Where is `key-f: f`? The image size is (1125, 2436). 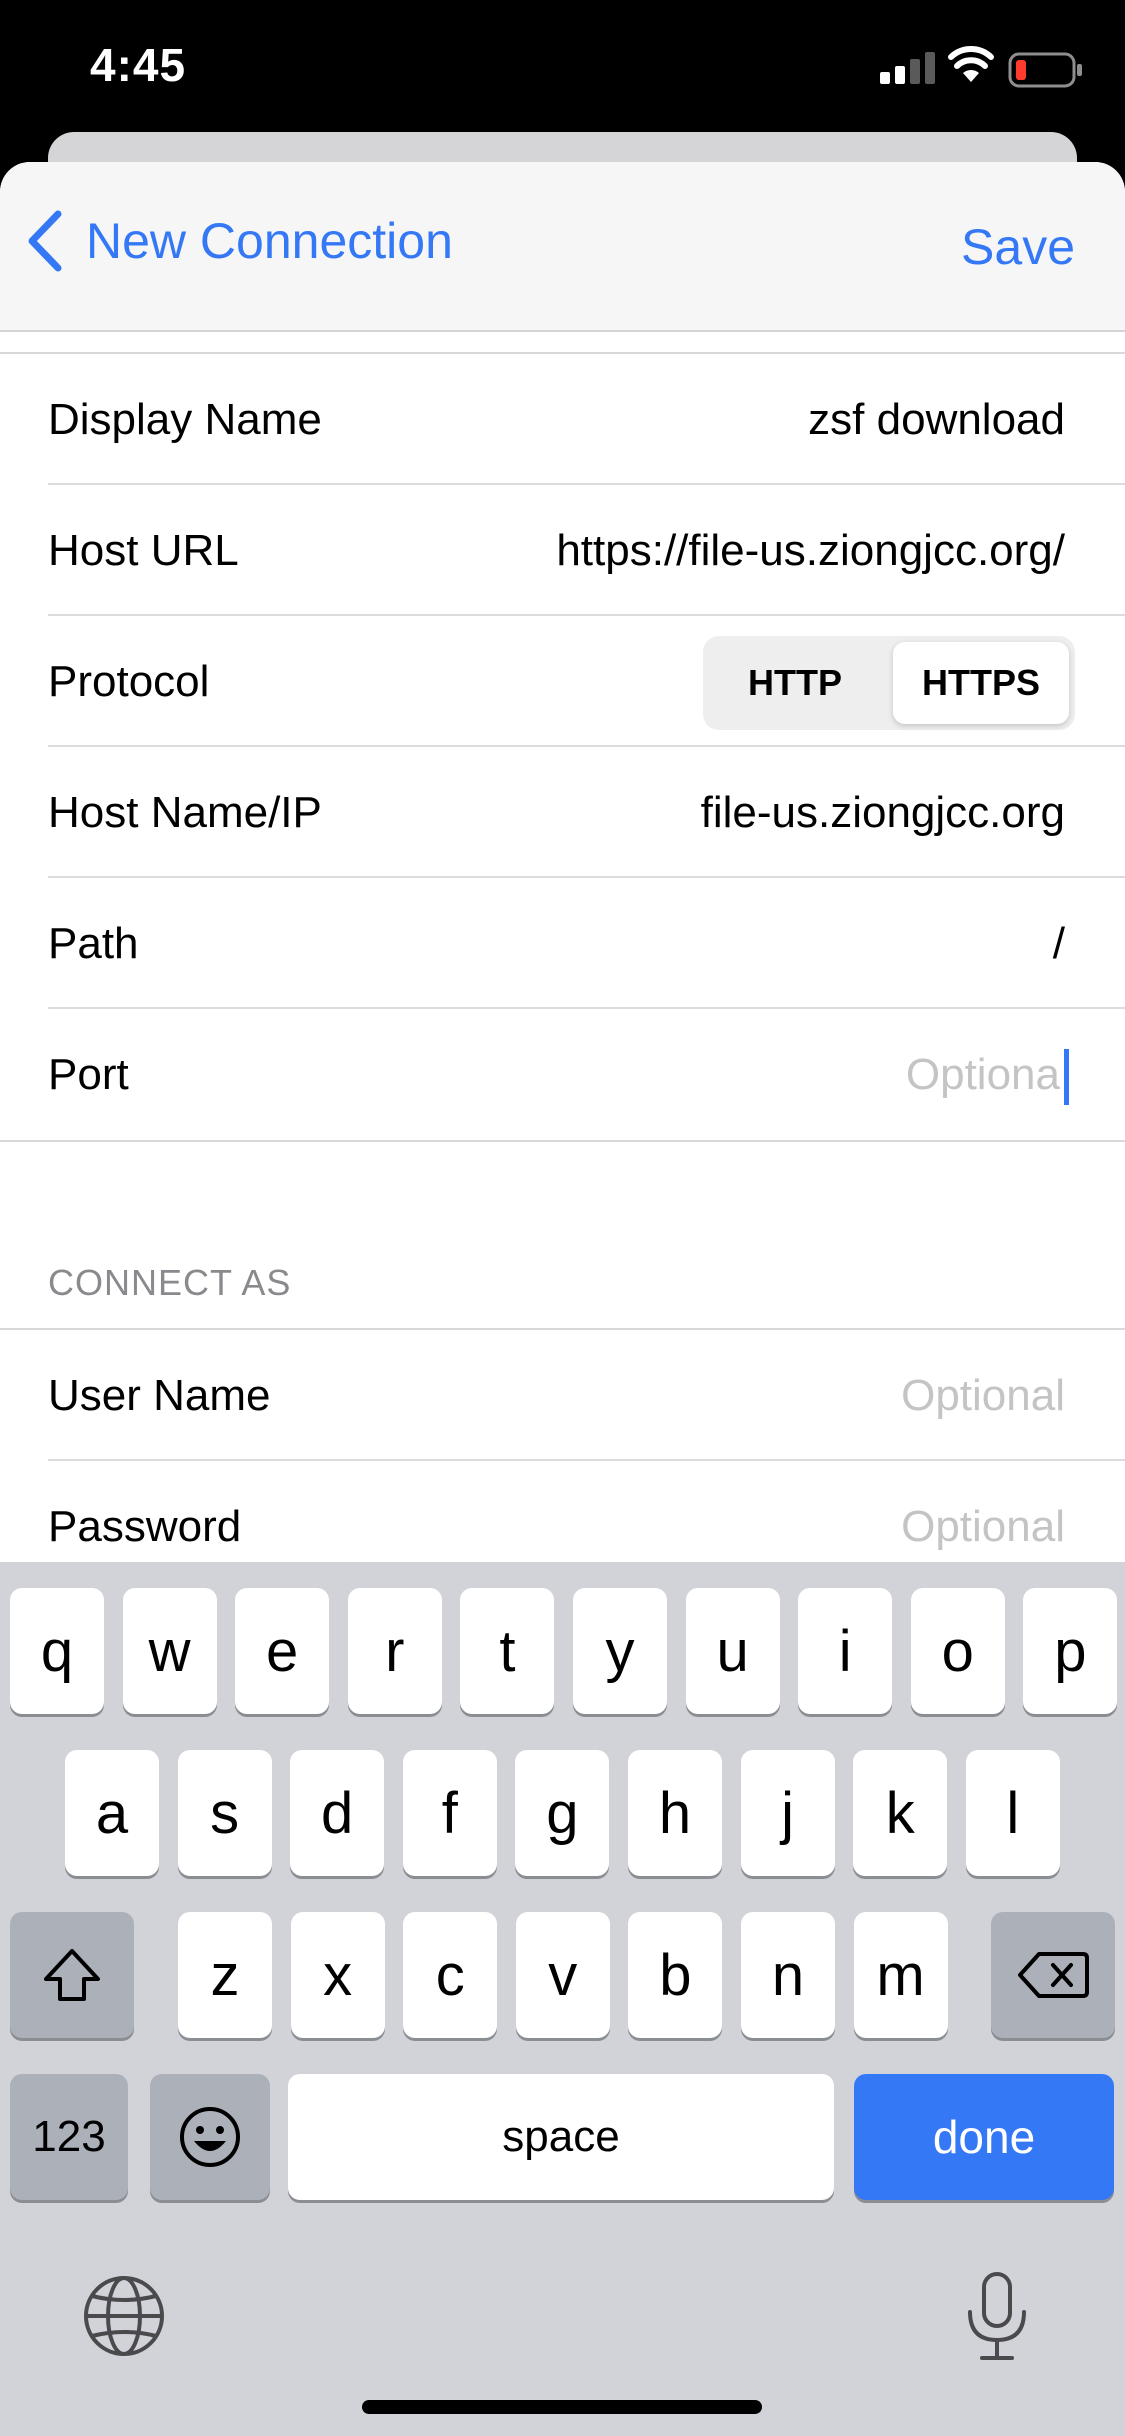 key-f: f is located at coordinates (449, 1813).